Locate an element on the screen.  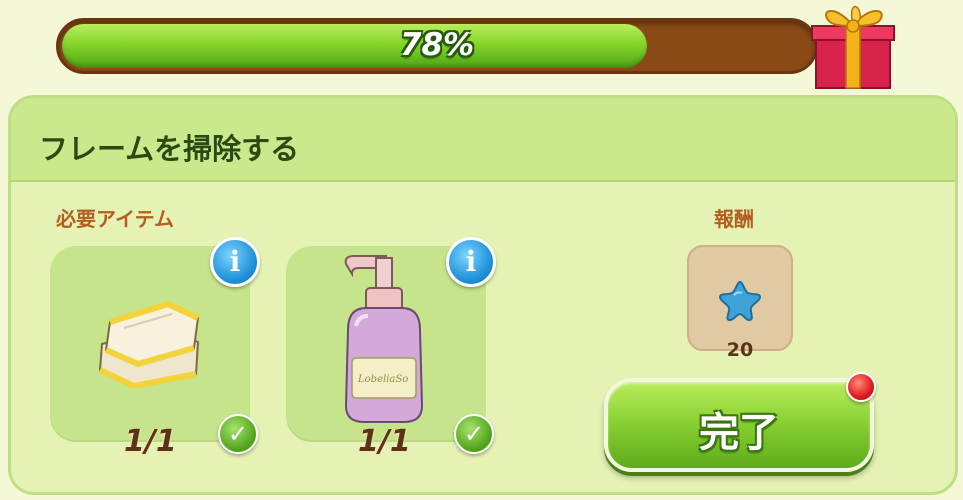
towel-icon is located at coordinates (149, 344).